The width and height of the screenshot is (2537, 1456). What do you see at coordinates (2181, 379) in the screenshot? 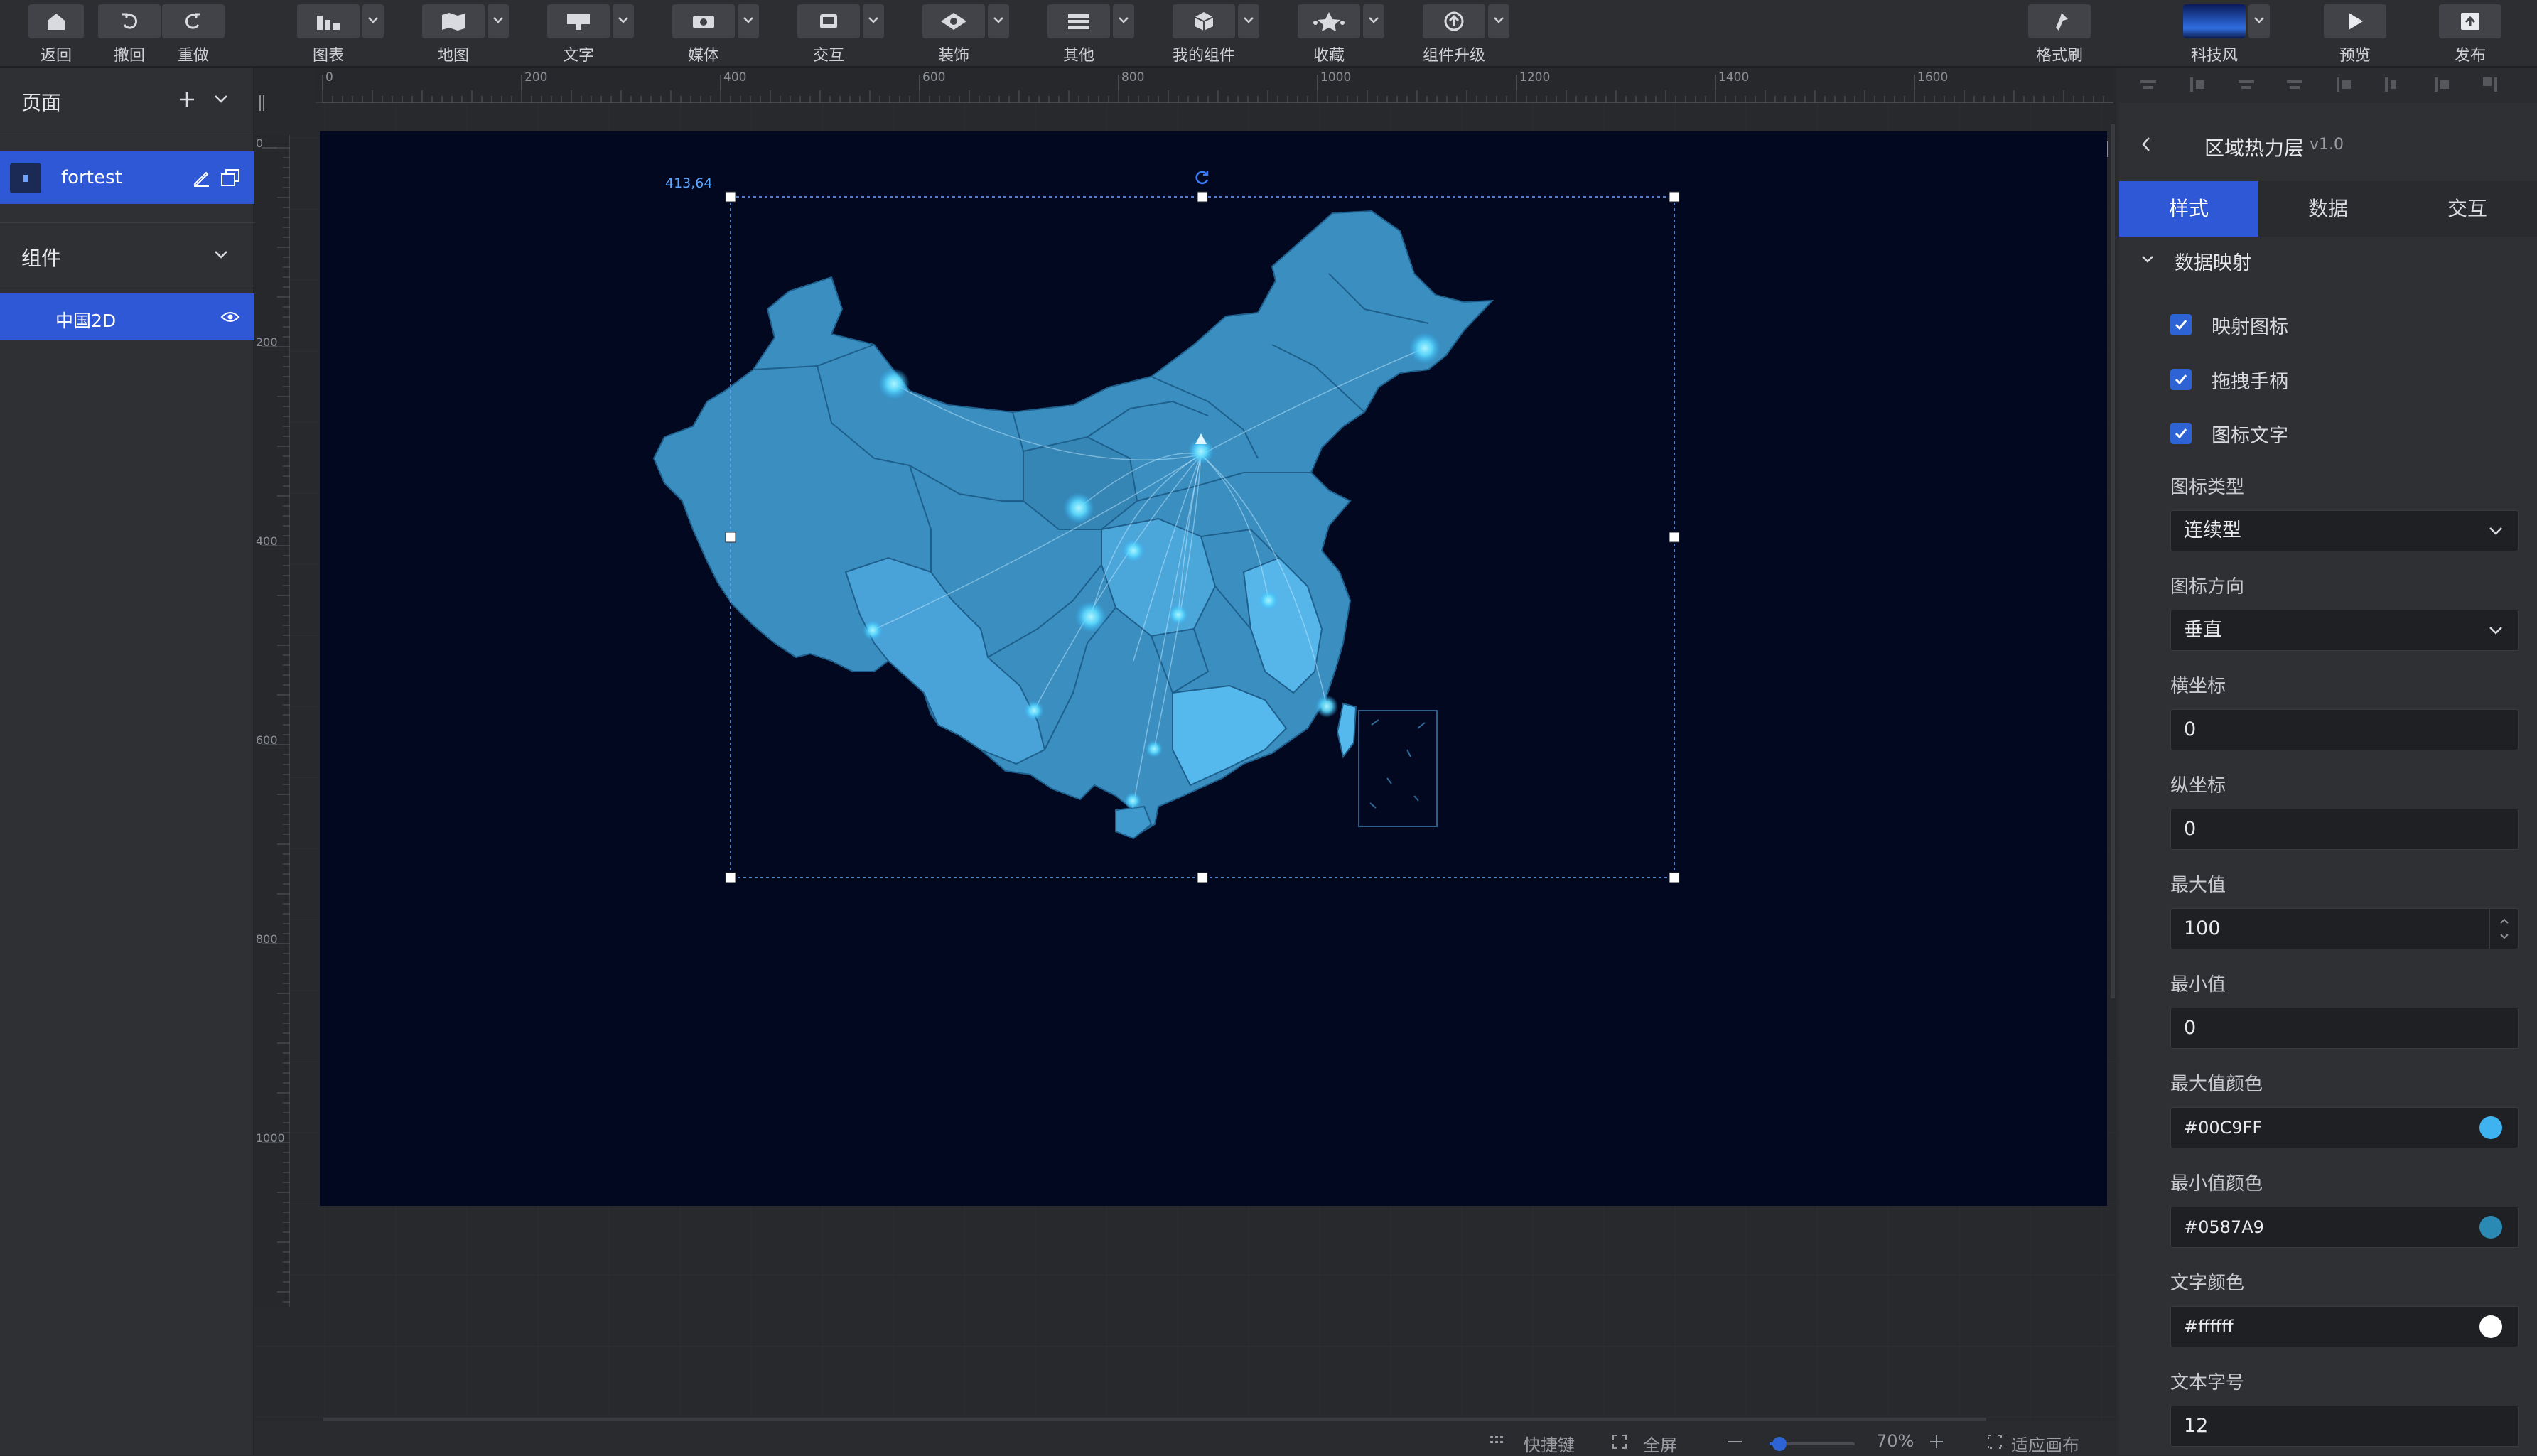
I see `checkbox-drag-handle` at bounding box center [2181, 379].